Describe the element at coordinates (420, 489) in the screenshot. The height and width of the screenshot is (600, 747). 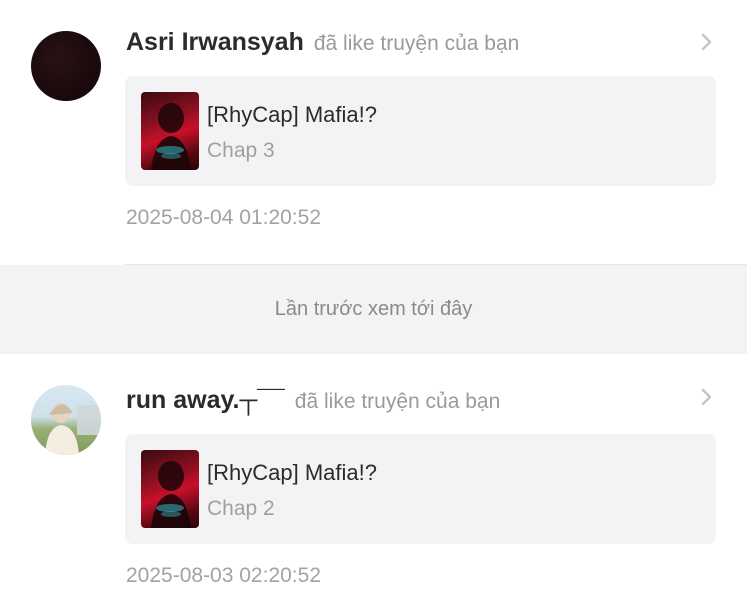
I see `story-card: [RhyCap] Mafia!? Chap 2` at that location.